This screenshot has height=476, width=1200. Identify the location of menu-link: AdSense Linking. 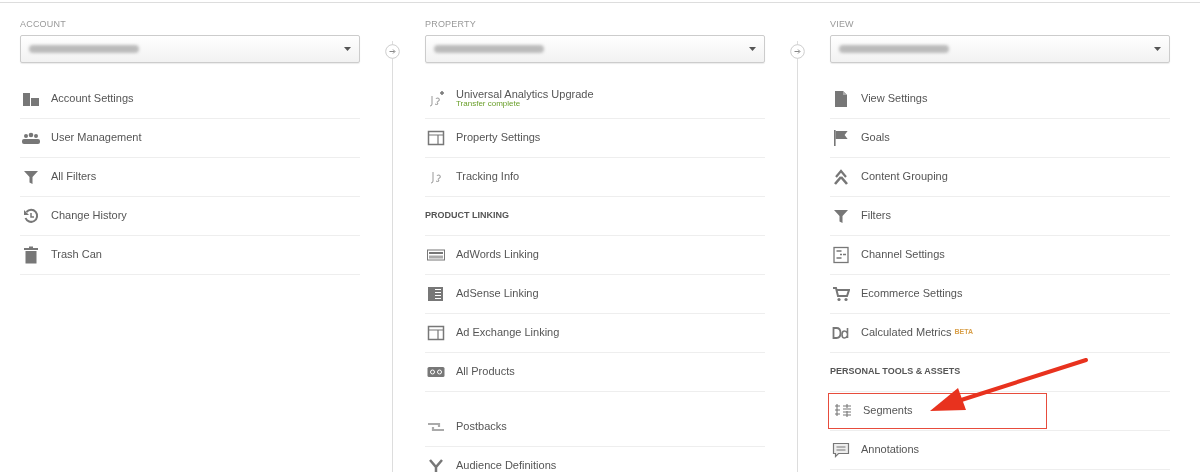
(595, 294).